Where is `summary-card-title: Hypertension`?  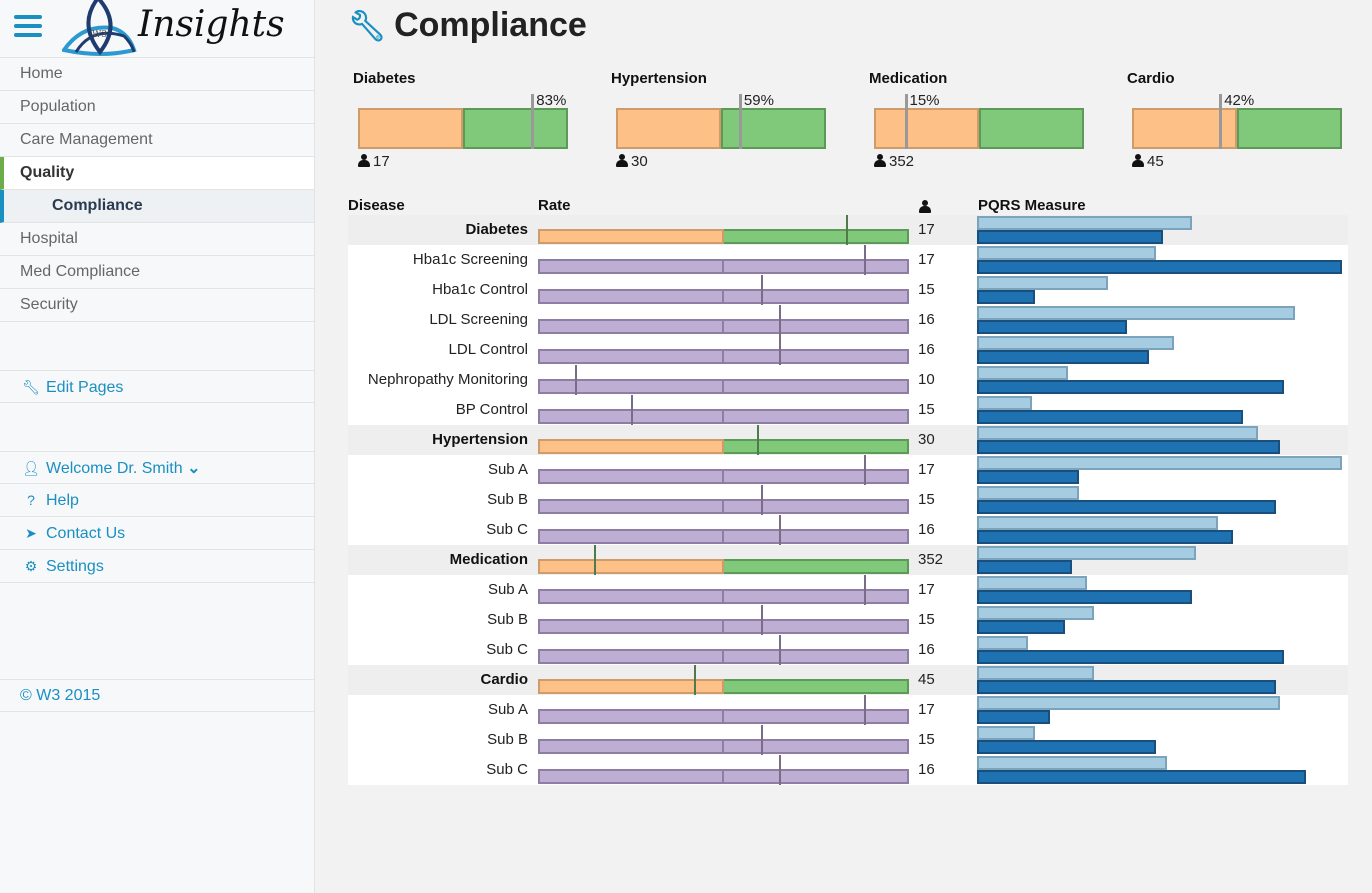 summary-card-title: Hypertension is located at coordinates (659, 78).